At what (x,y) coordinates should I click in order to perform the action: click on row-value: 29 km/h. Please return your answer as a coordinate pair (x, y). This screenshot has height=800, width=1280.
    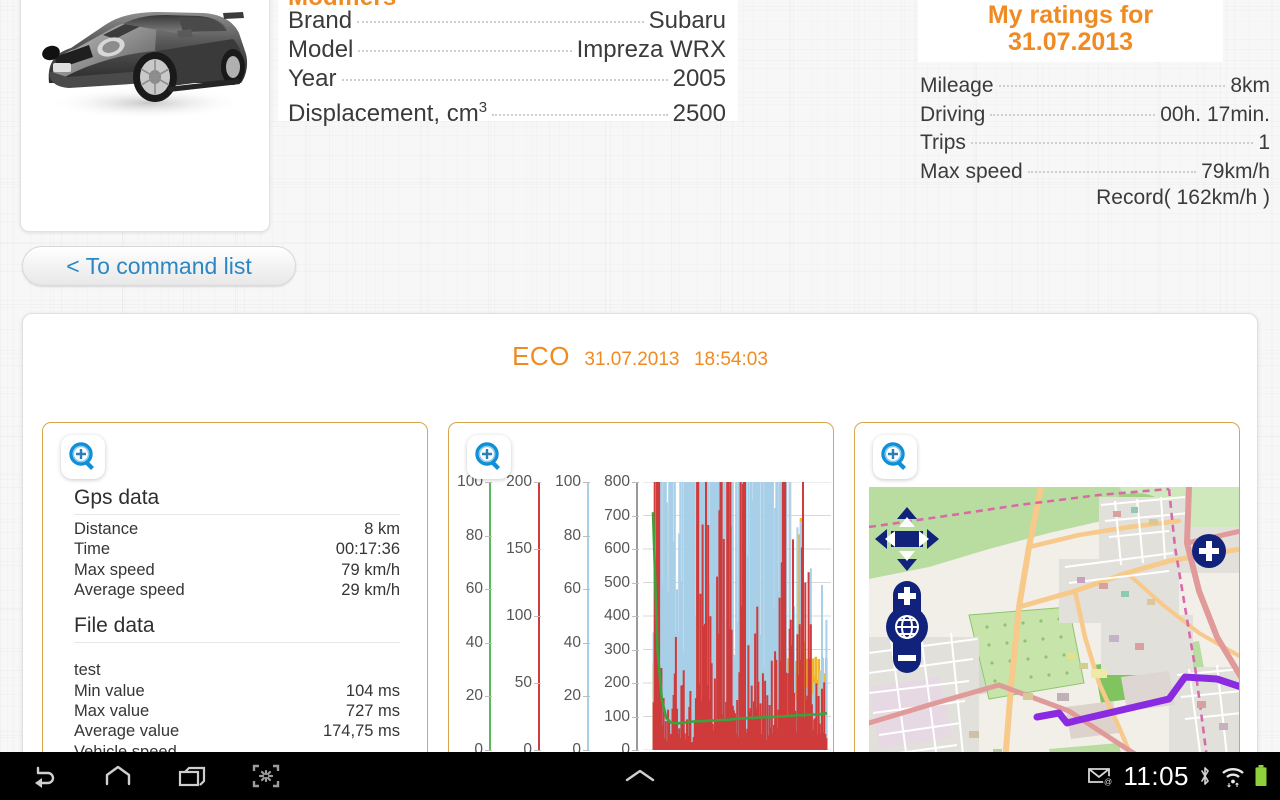
    Looking at the image, I should click on (370, 590).